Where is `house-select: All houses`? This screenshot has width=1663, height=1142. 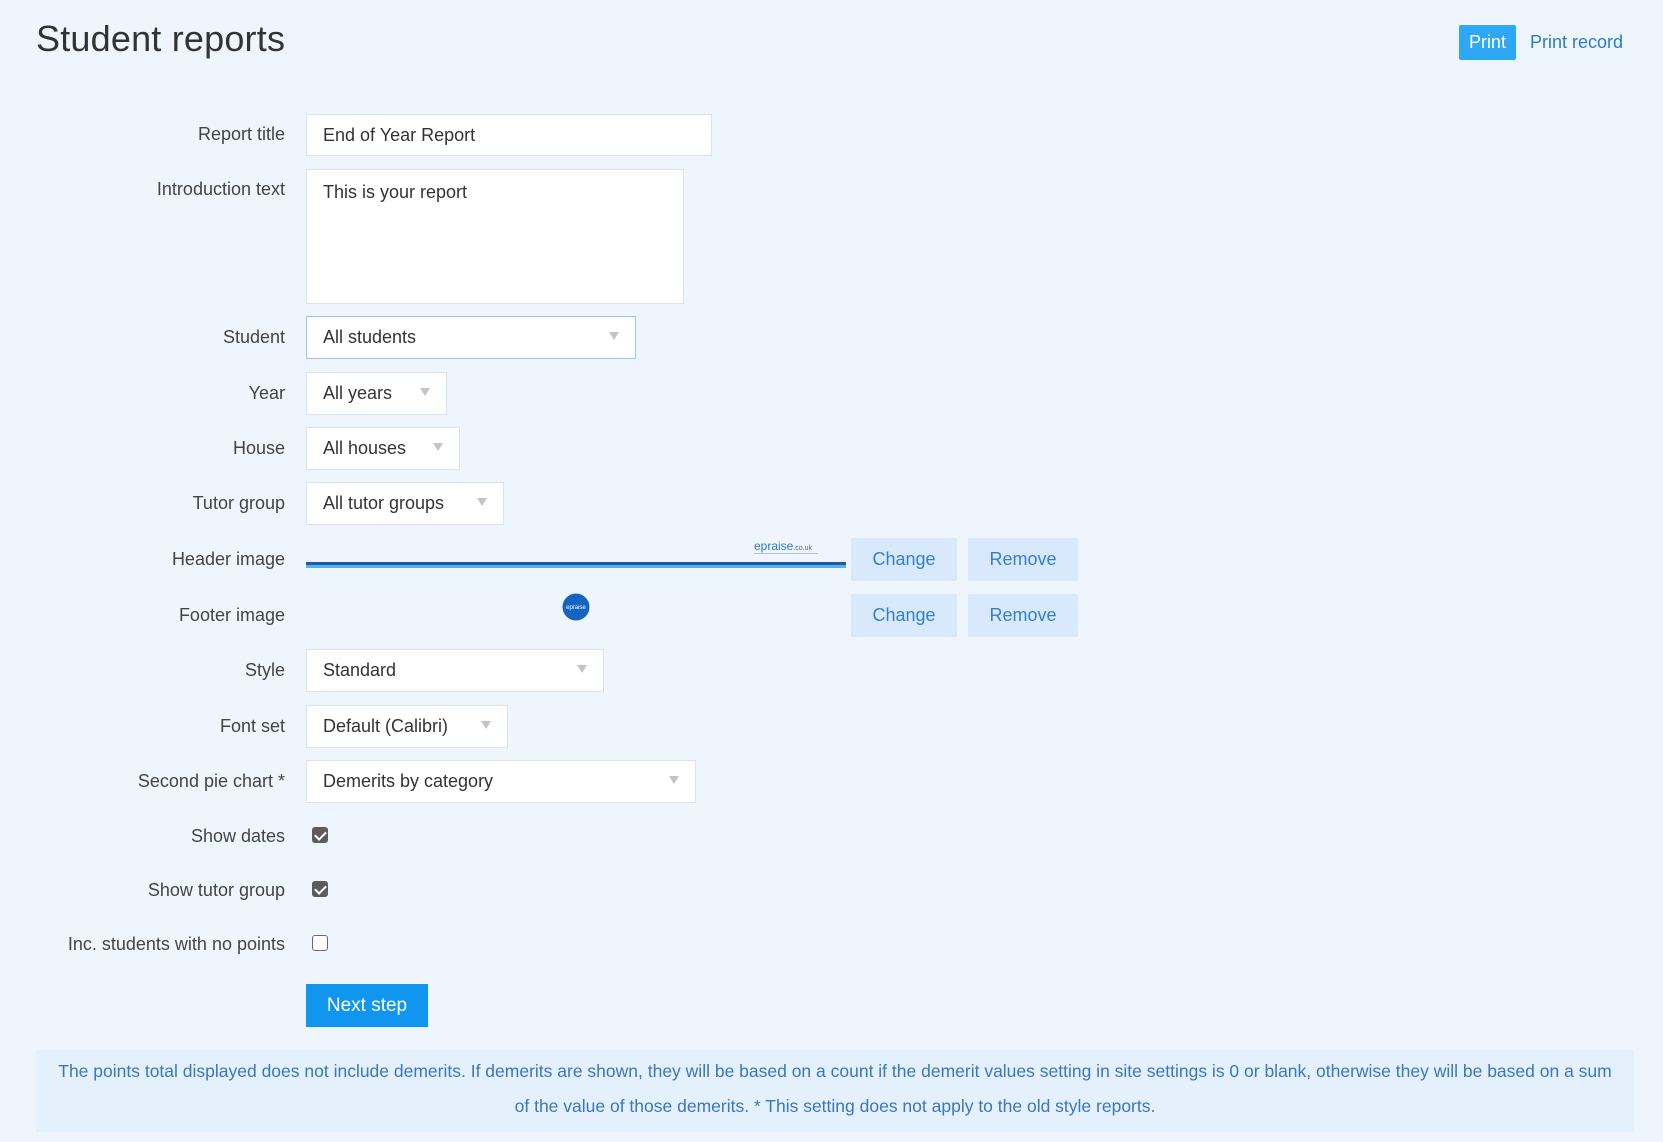 house-select: All houses is located at coordinates (383, 448).